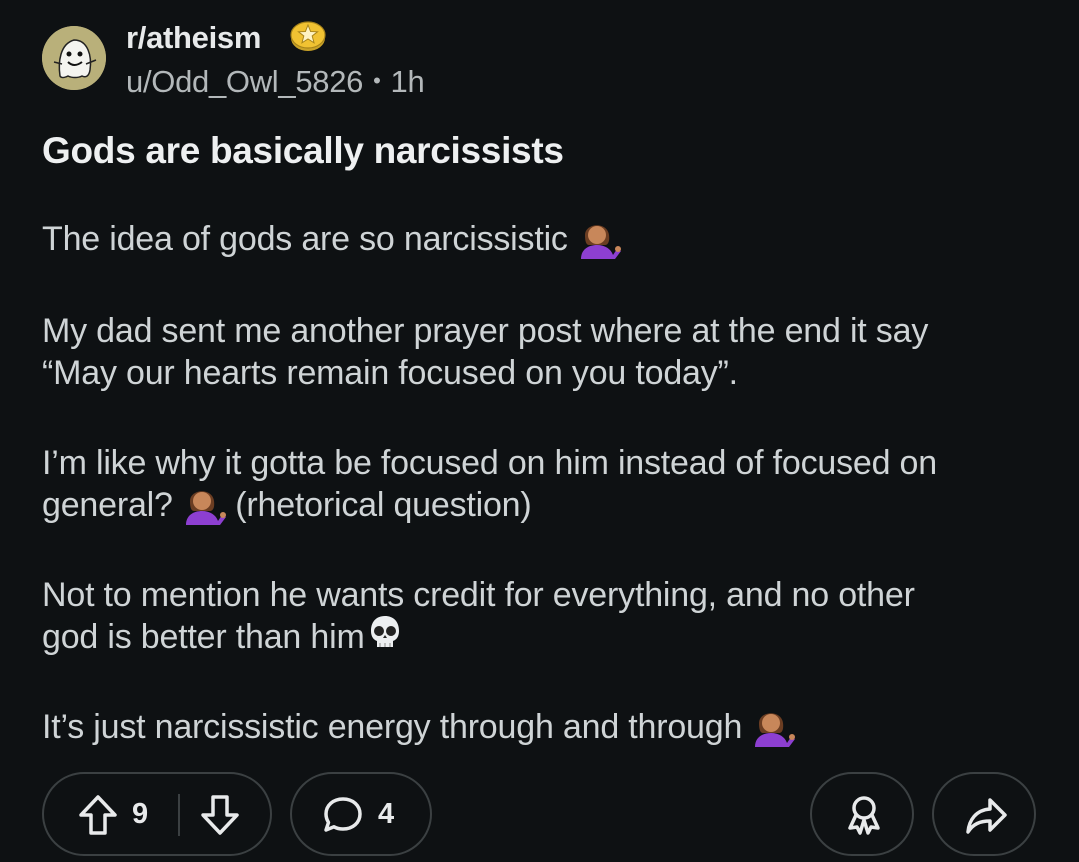 This screenshot has height=862, width=1079. I want to click on vote-bar: 9, so click(157, 814).